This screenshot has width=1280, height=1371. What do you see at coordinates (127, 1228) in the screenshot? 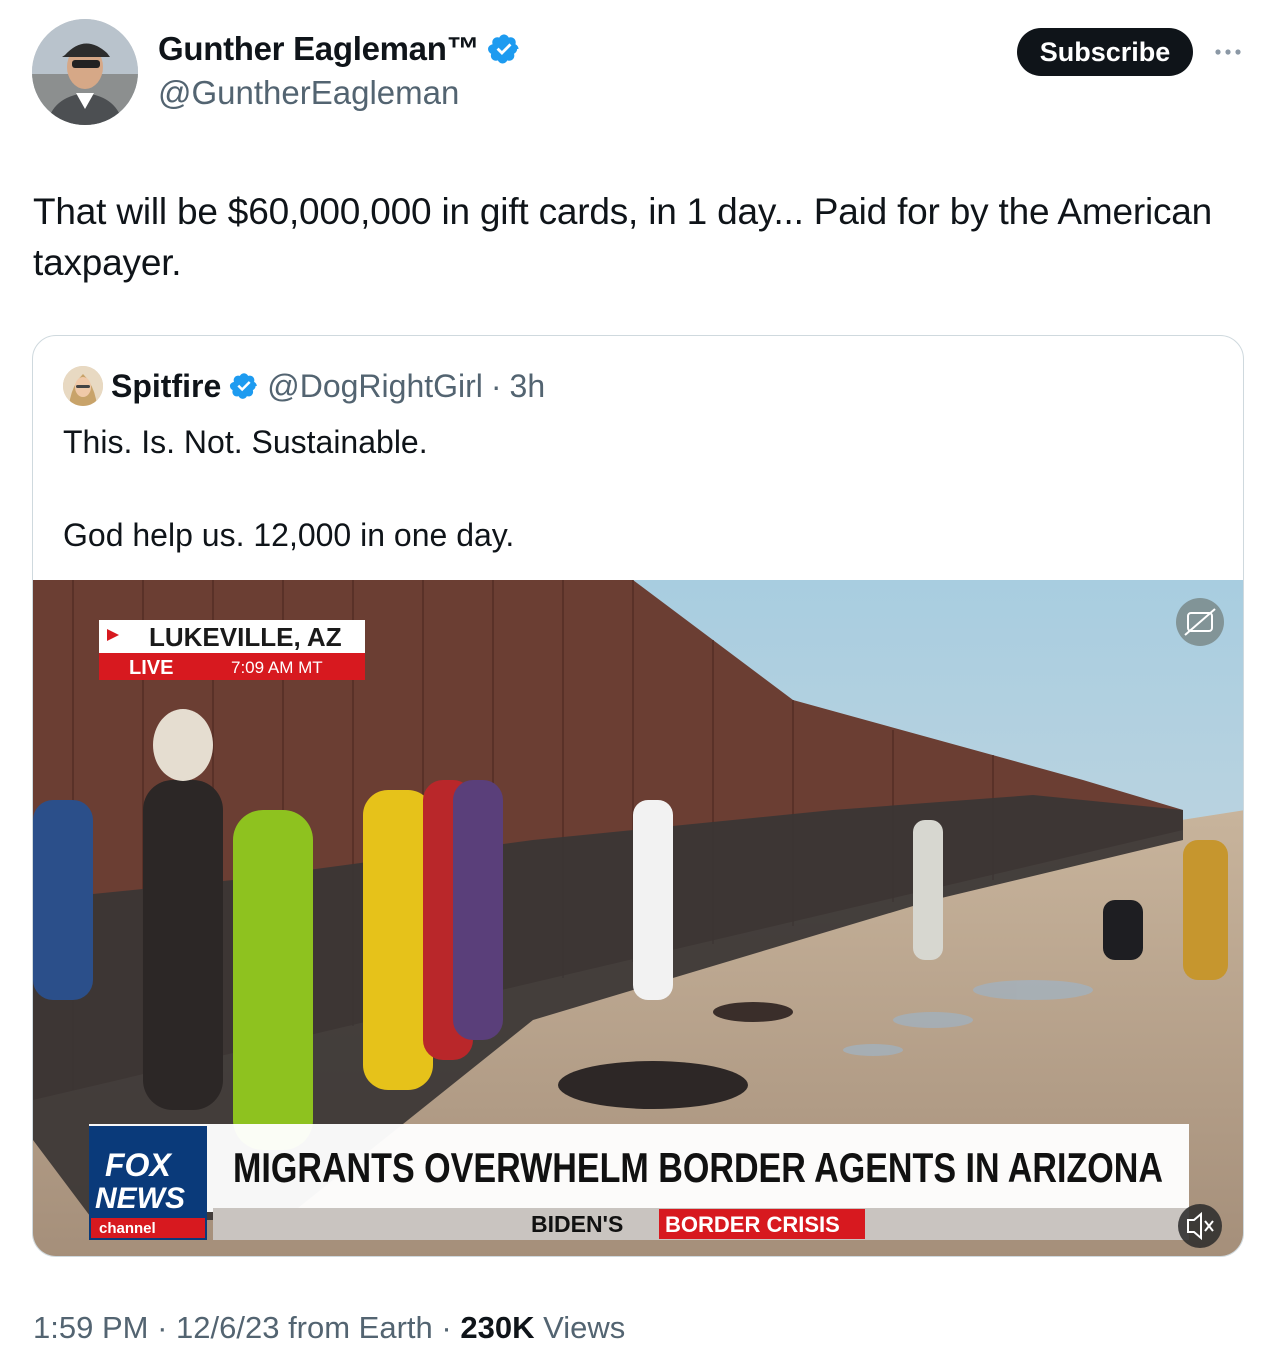
I see `network-logo-bottom: channel` at bounding box center [127, 1228].